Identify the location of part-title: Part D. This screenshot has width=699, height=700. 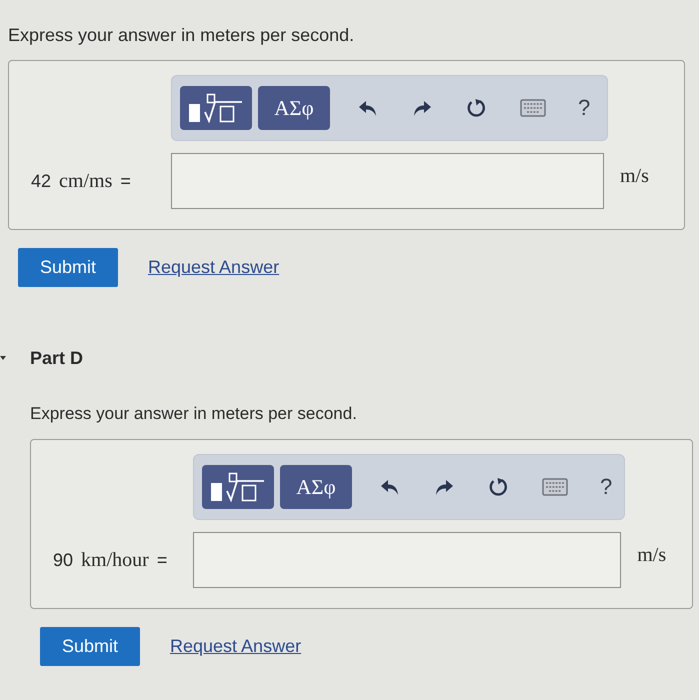
(57, 358).